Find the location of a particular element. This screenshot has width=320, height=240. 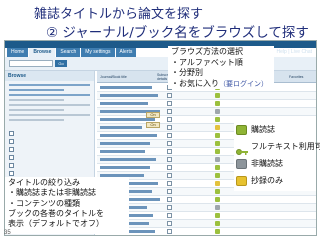

legend-label: フルテキスト利用可能 is located at coordinates (285, 146).